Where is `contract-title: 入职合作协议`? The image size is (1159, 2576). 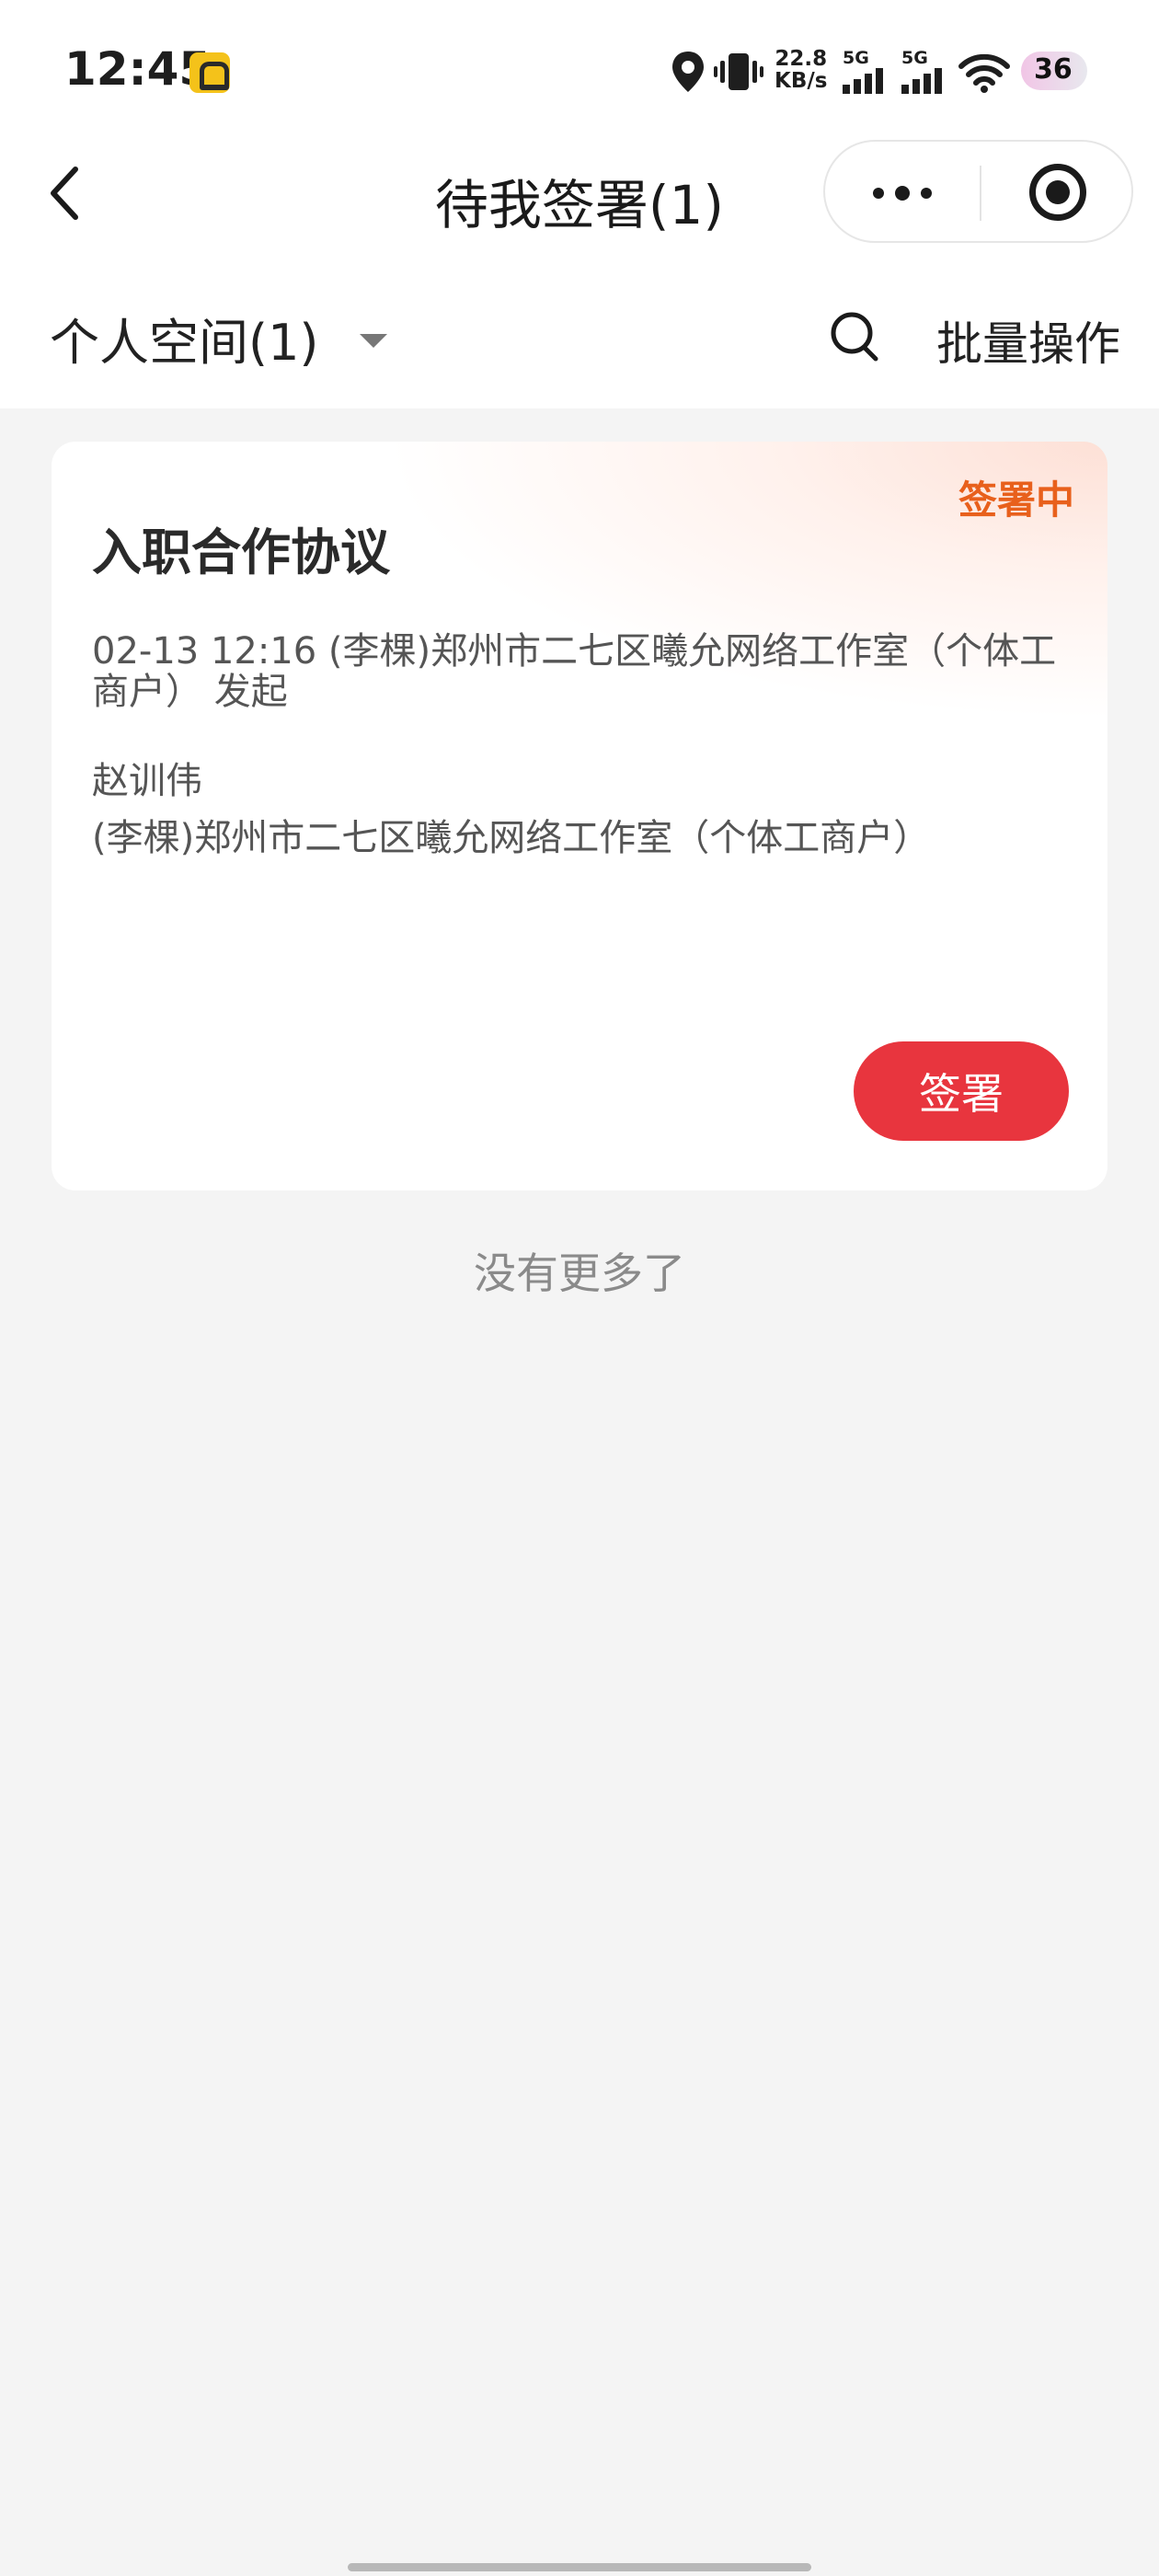
contract-title: 入职合作协议 is located at coordinates (241, 552).